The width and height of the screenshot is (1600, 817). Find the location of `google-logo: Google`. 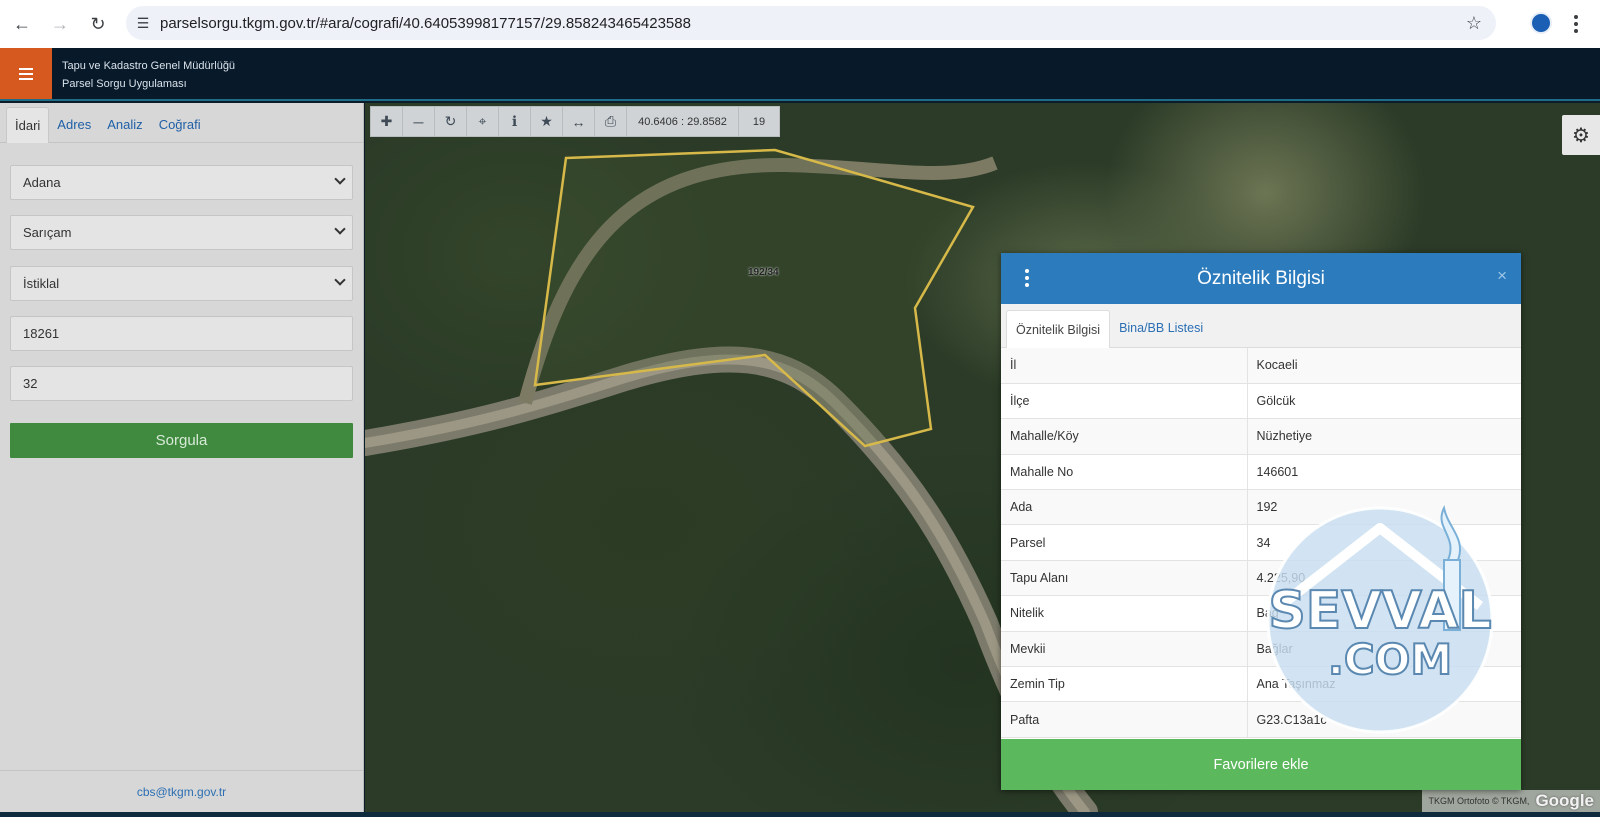

google-logo: Google is located at coordinates (1564, 800).